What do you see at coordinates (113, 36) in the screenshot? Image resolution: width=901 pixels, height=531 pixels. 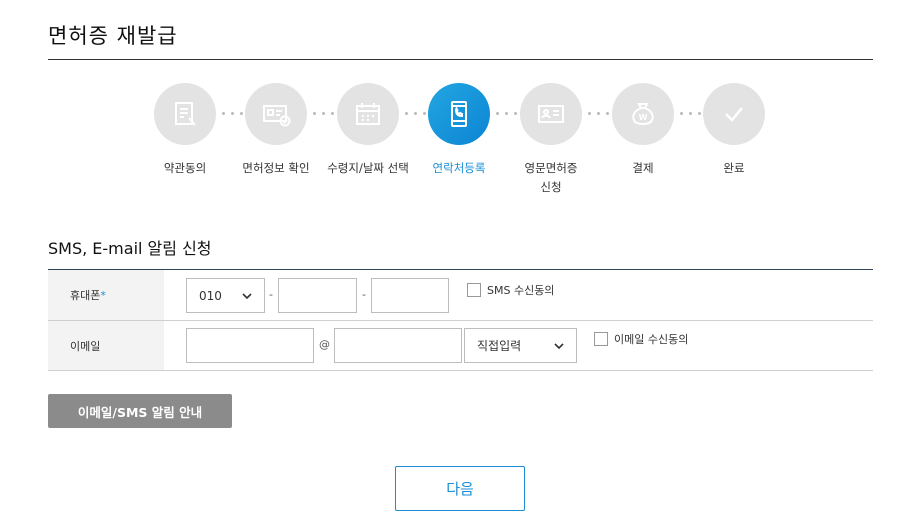 I see `page-title: 면허증 재발급` at bounding box center [113, 36].